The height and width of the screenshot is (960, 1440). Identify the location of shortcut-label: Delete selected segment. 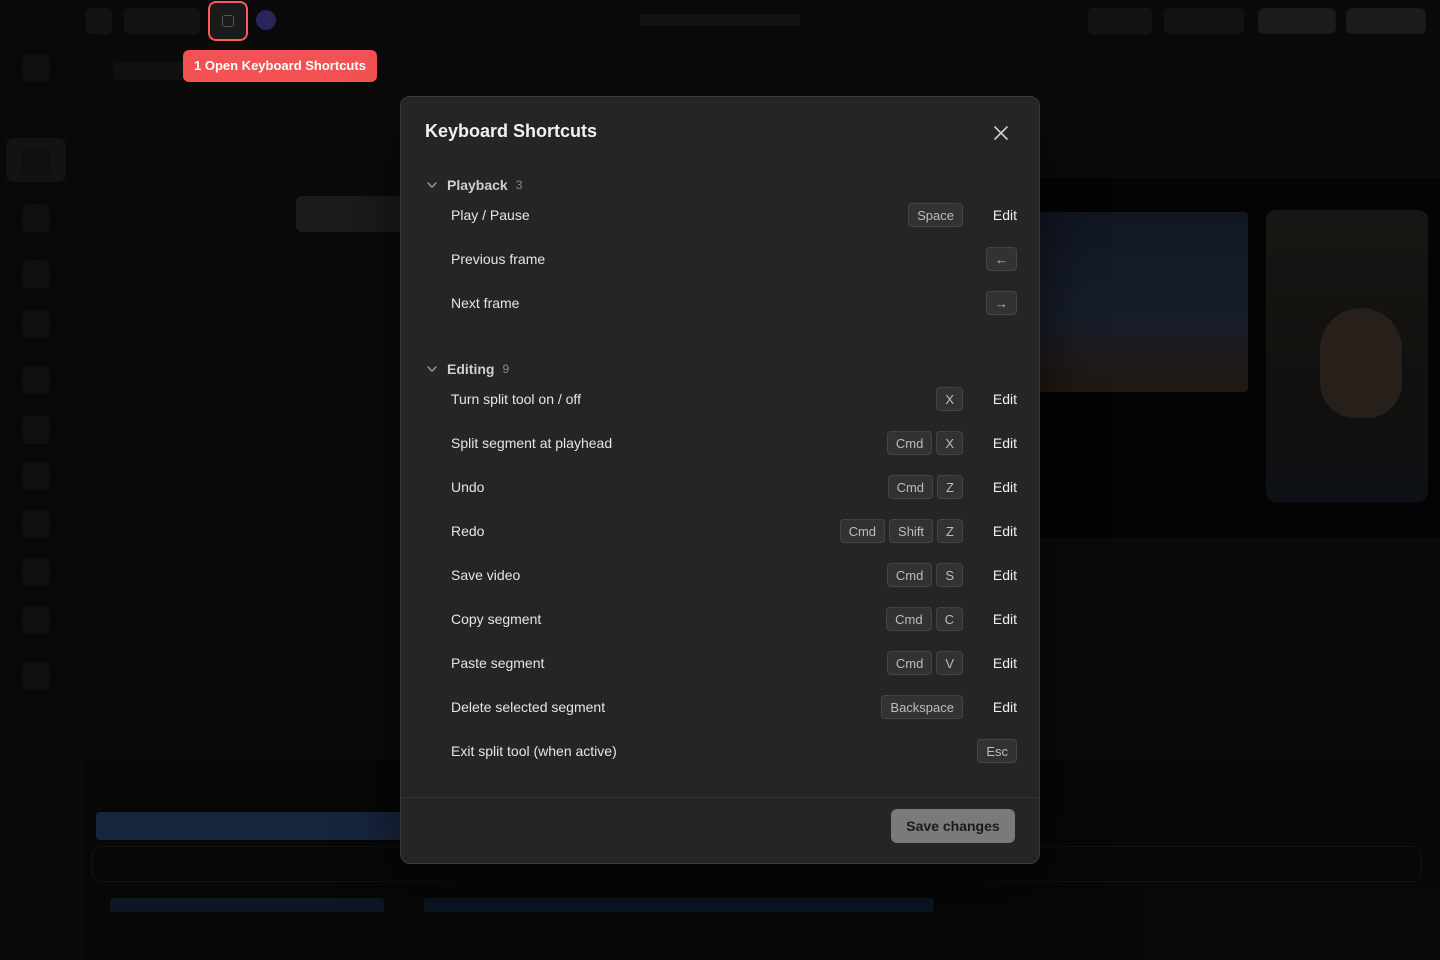
(528, 707).